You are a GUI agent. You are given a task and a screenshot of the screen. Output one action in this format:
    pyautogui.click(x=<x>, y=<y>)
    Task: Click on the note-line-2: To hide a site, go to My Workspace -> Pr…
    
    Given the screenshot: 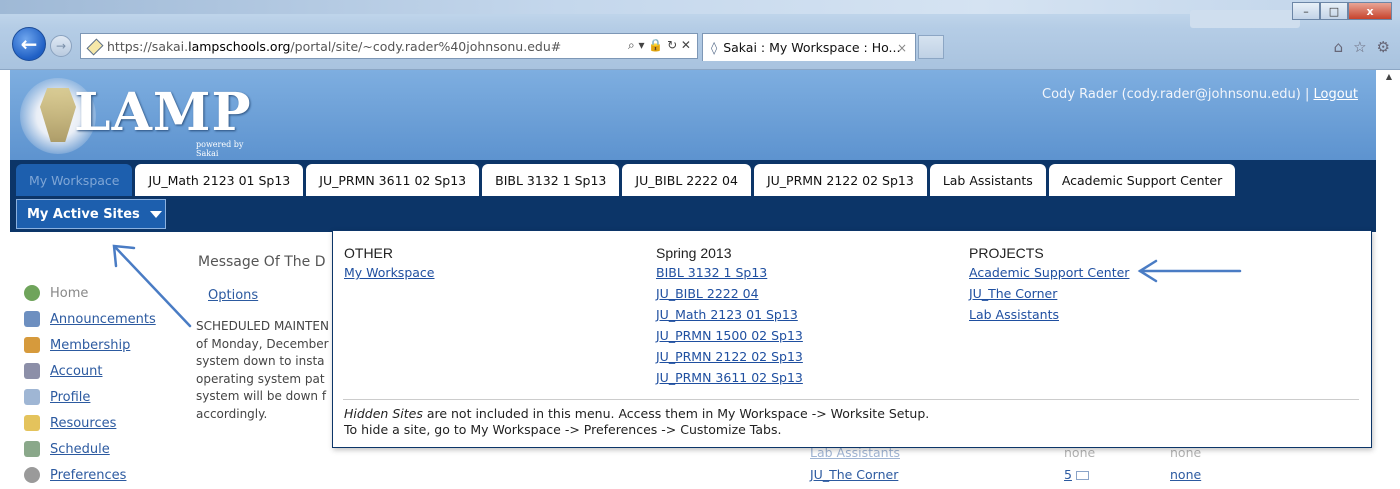 What is the action you would take?
    pyautogui.click(x=563, y=429)
    